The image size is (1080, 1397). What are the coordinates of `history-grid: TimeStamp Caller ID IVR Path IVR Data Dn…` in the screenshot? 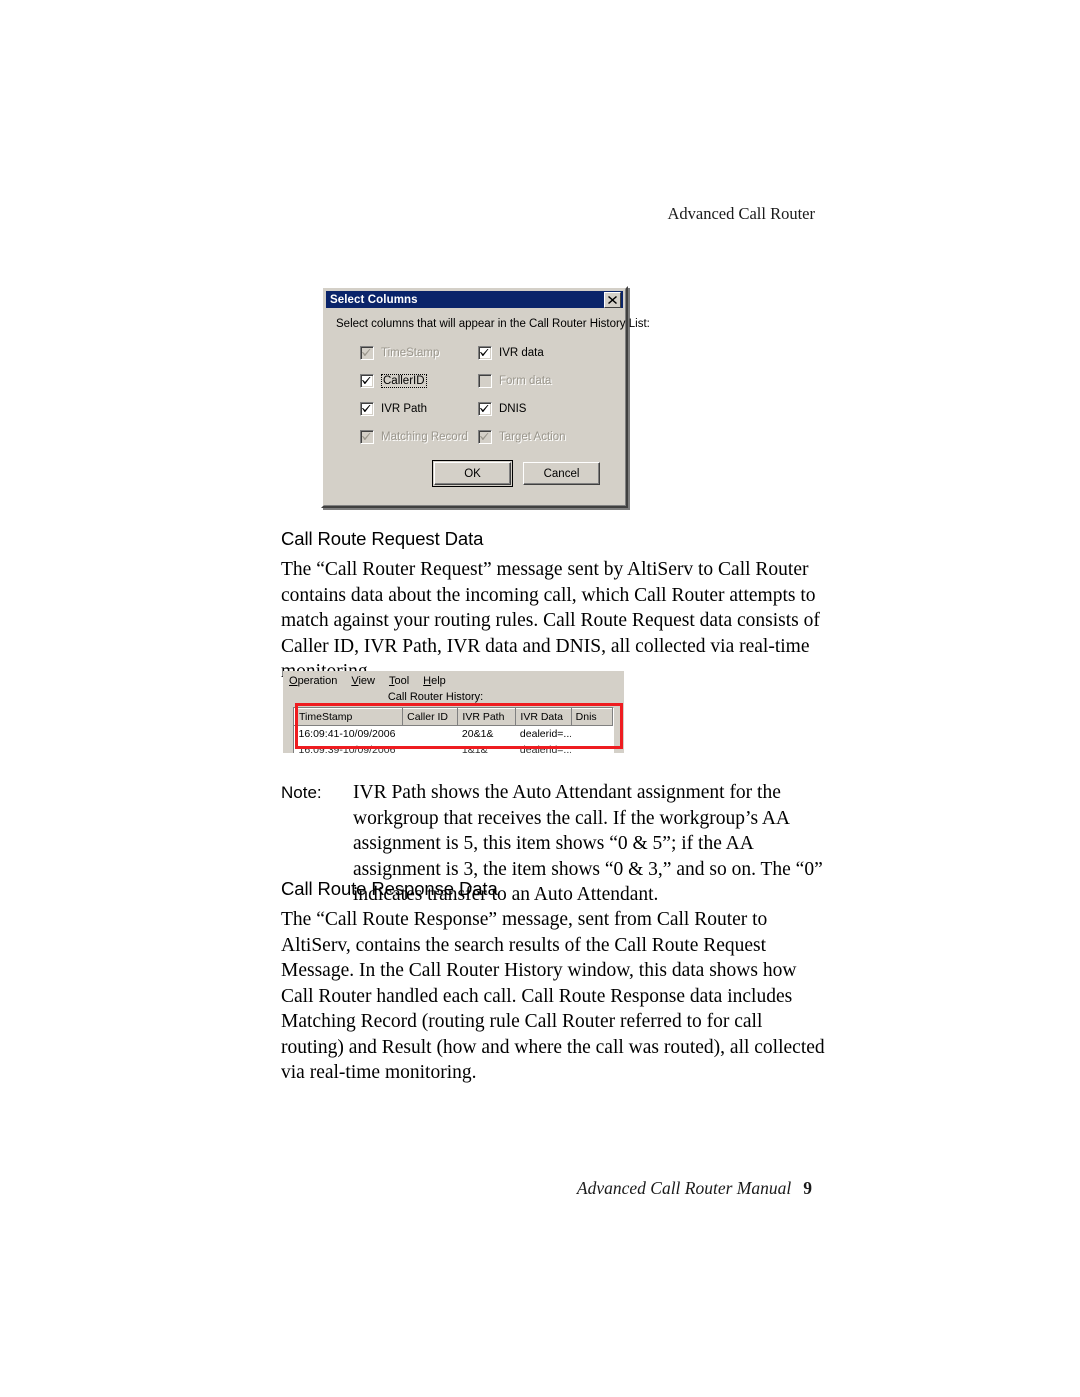 It's located at (453, 730).